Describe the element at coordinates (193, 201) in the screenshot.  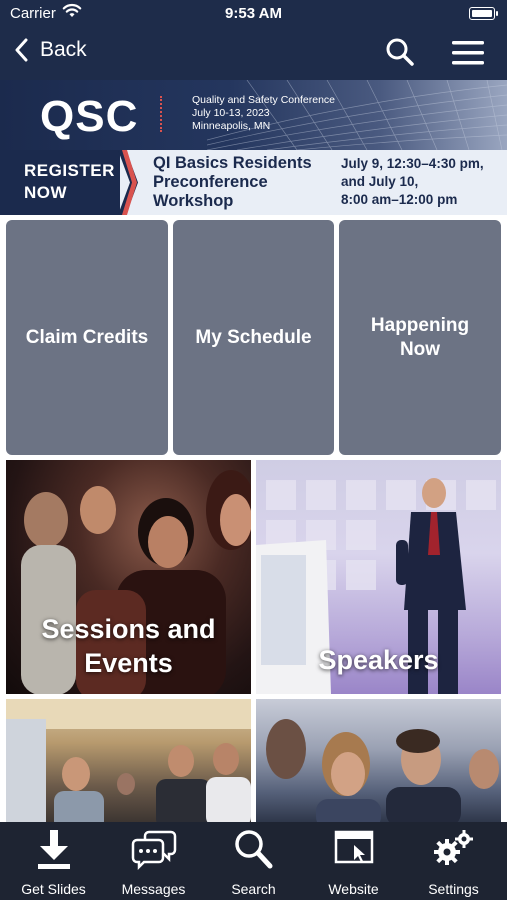
I see `workshop-line-3: Workshop` at that location.